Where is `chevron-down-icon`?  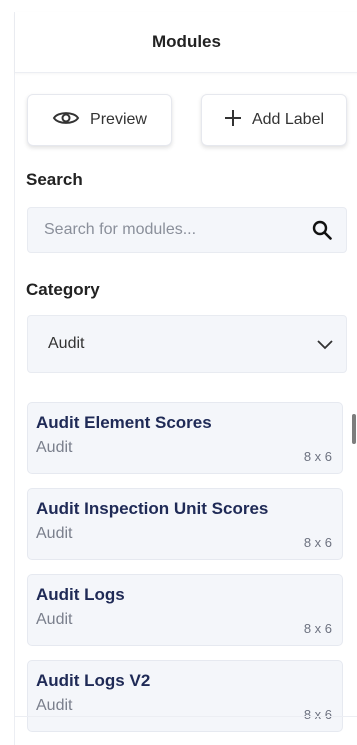 chevron-down-icon is located at coordinates (325, 344).